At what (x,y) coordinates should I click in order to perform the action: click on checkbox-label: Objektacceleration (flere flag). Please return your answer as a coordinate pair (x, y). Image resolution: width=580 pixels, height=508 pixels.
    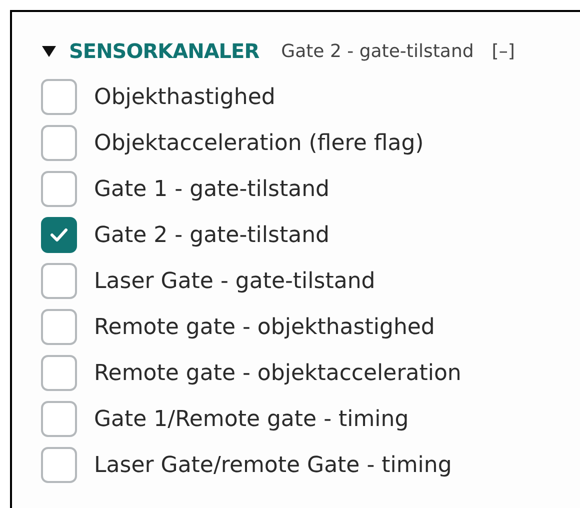
    Looking at the image, I should click on (259, 144).